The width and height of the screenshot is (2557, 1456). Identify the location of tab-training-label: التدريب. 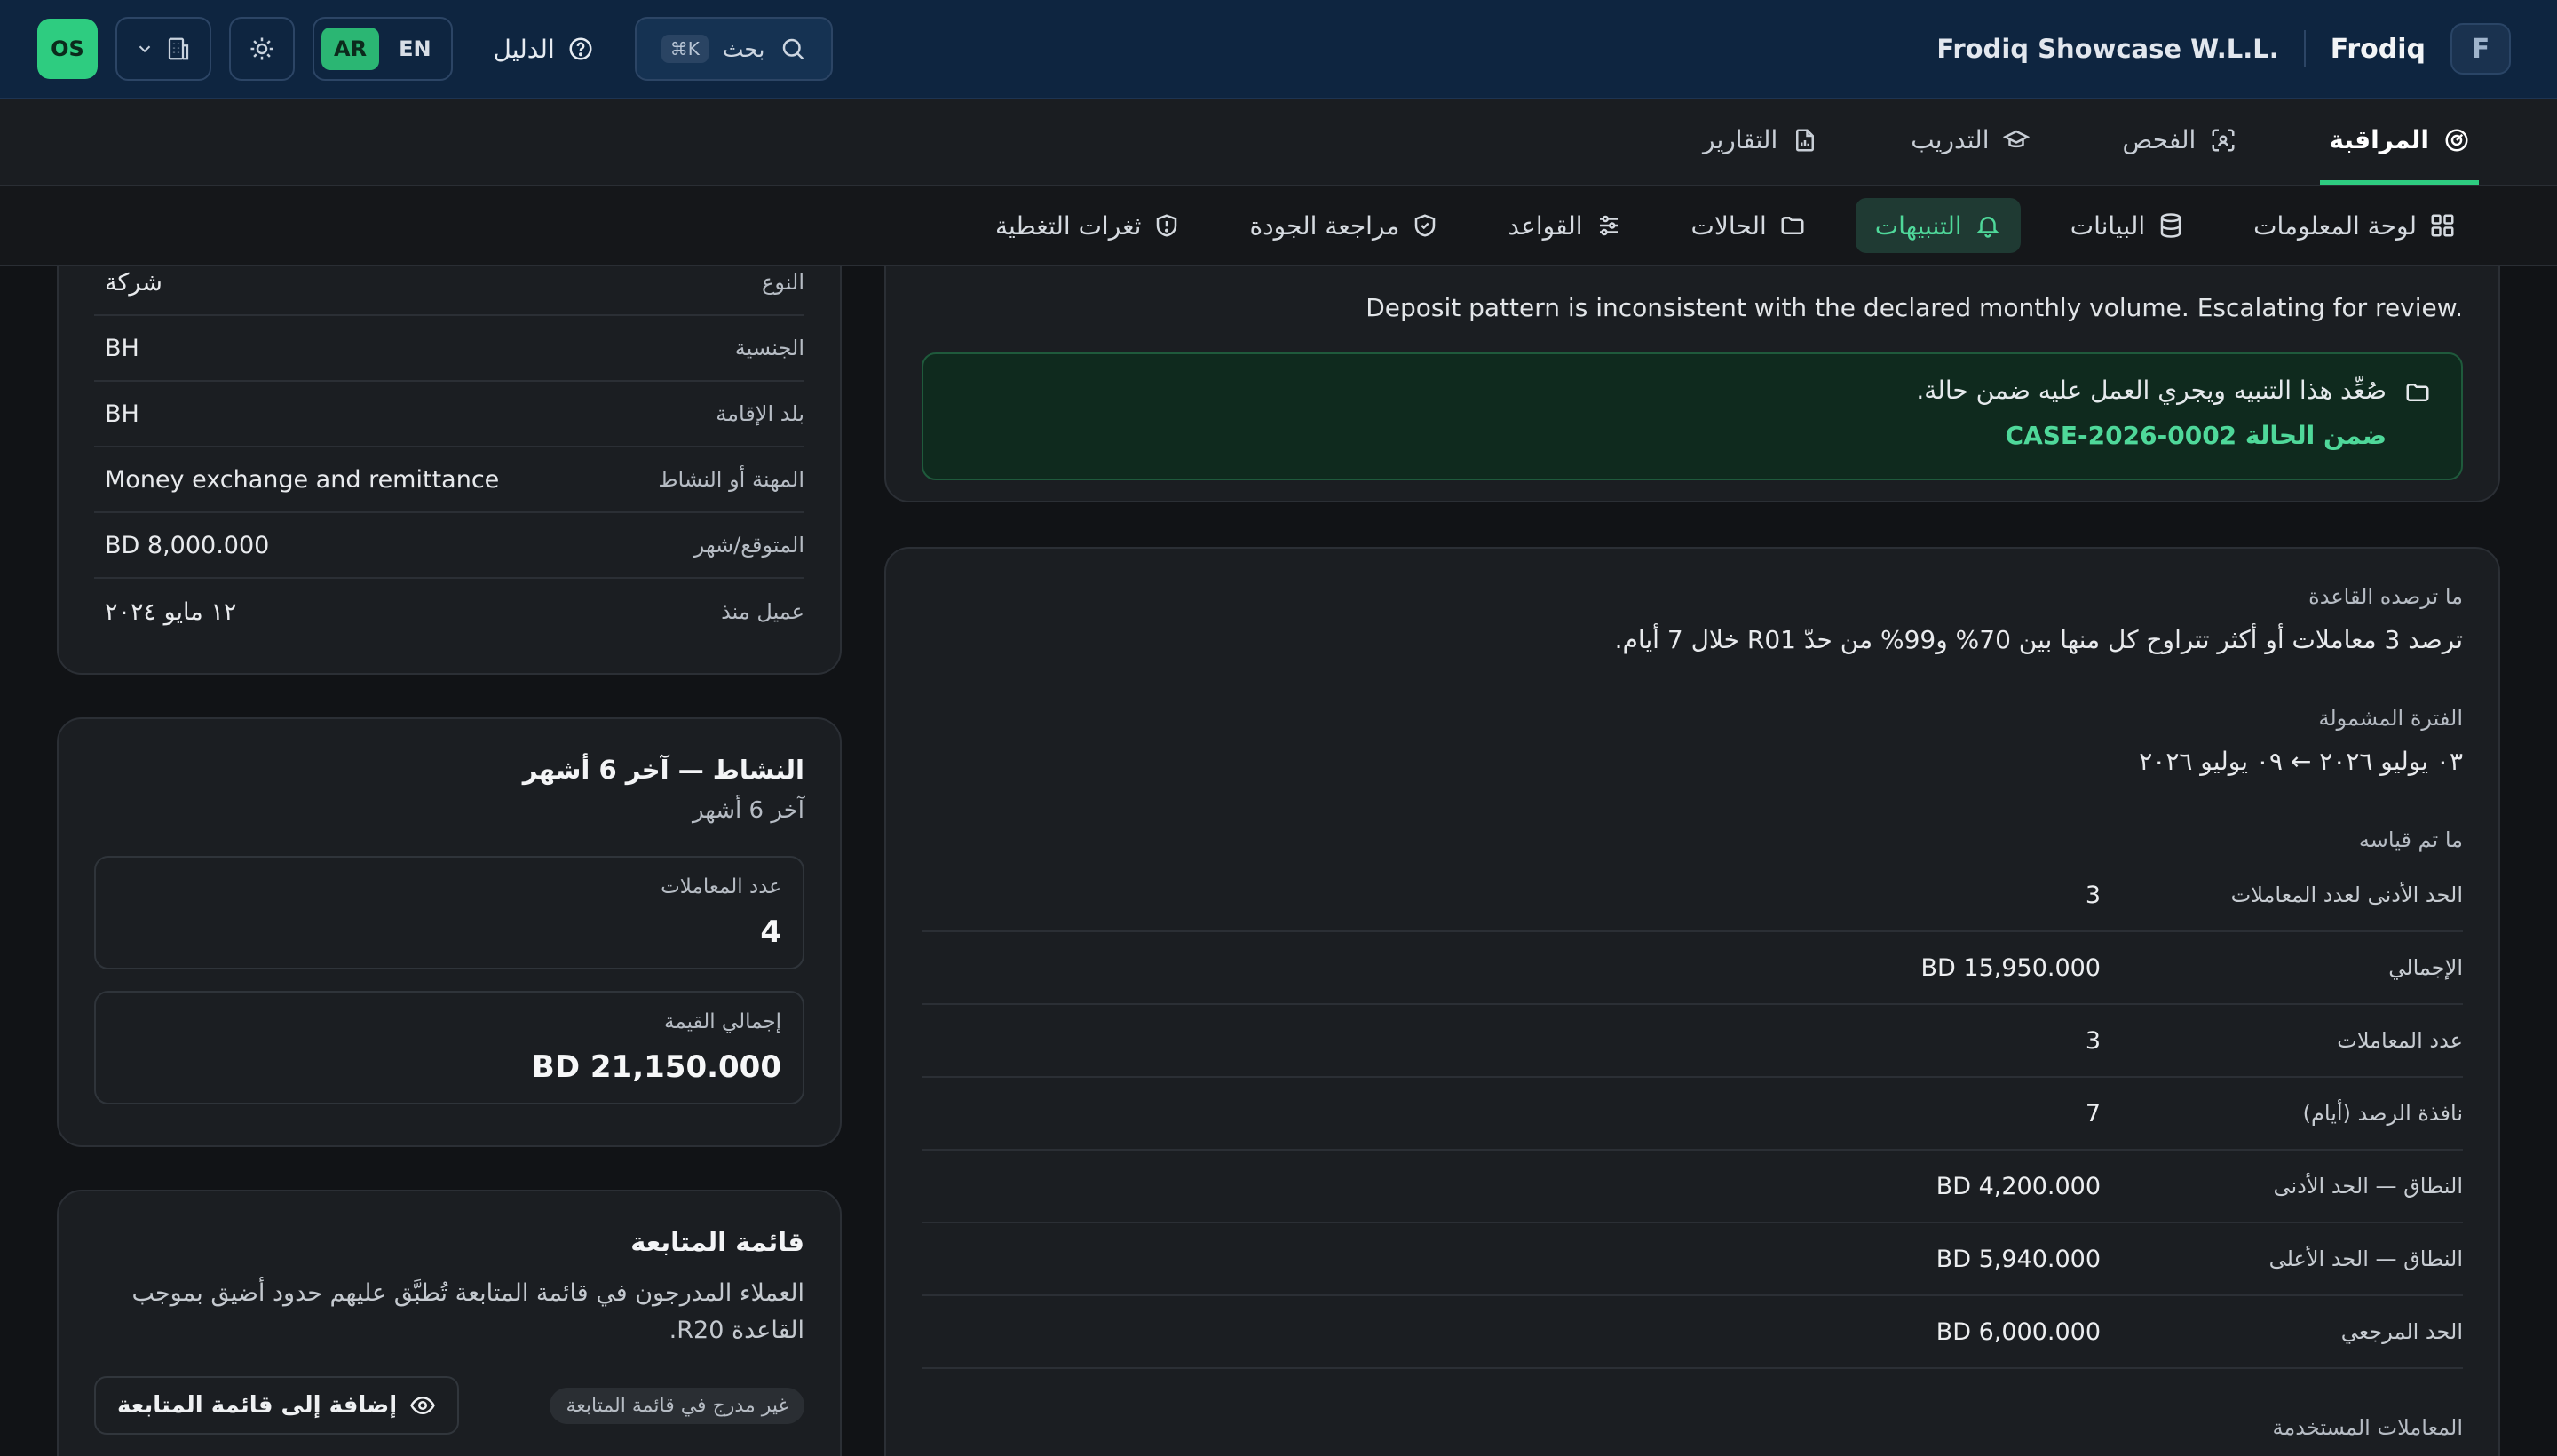
(1950, 139).